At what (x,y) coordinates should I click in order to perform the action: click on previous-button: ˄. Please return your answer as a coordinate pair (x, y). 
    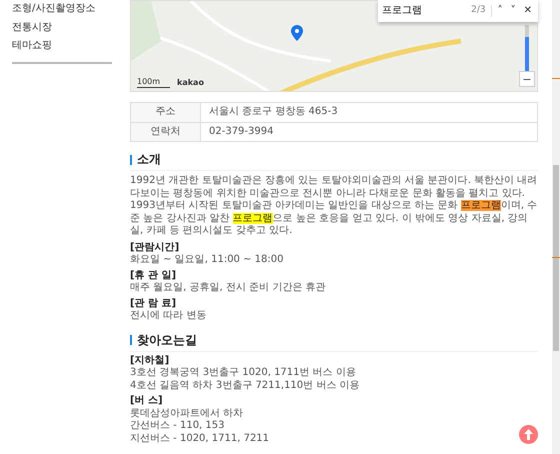
    Looking at the image, I should click on (500, 11).